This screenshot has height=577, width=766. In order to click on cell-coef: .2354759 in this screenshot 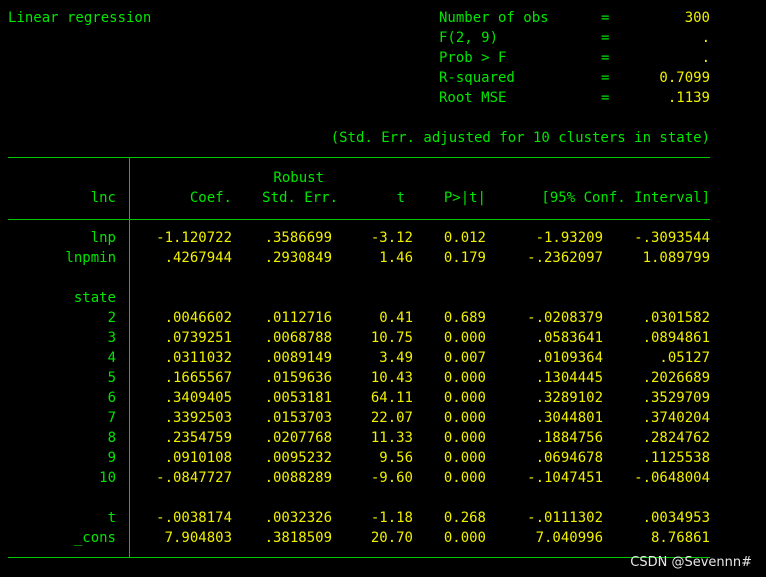, I will do `click(198, 438)`.